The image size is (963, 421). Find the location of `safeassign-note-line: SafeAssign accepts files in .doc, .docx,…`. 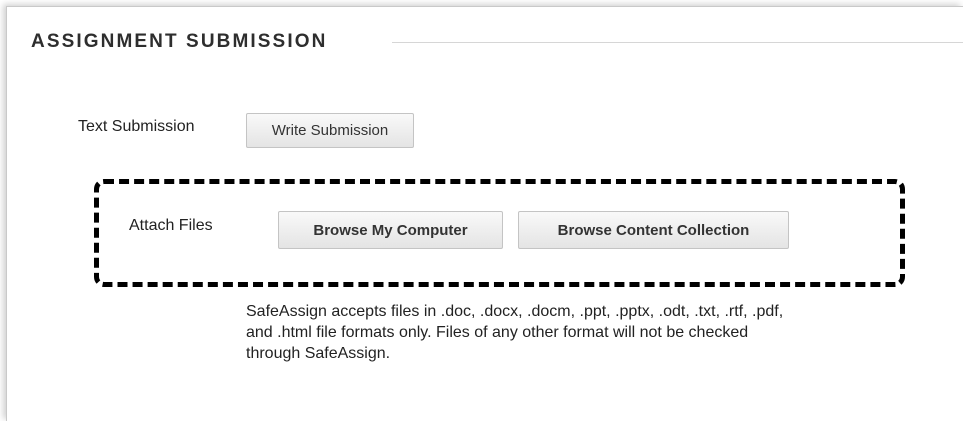

safeassign-note-line: SafeAssign accepts files in .doc, .docx,… is located at coordinates (515, 311).